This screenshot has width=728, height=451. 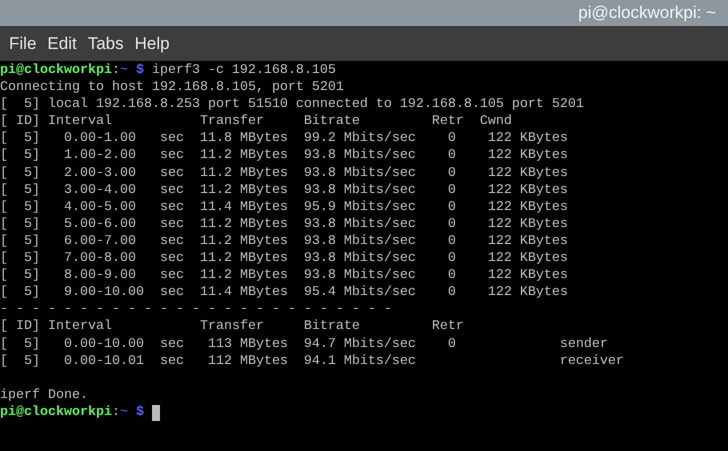 What do you see at coordinates (105, 44) in the screenshot?
I see `menu-item: Tabs` at bounding box center [105, 44].